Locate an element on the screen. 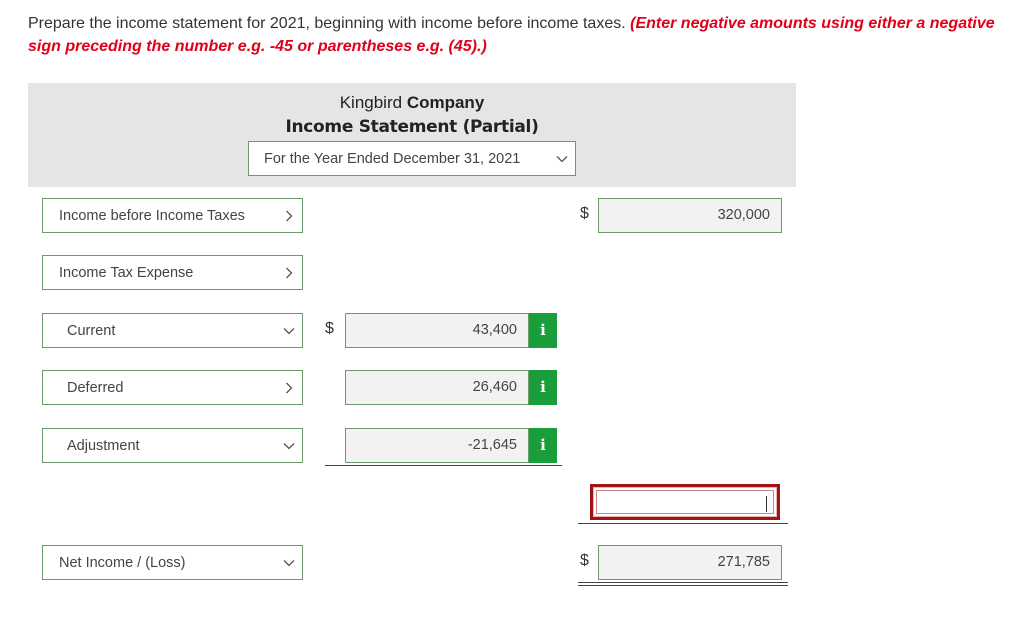 The width and height of the screenshot is (1024, 625). total-tax-input is located at coordinates (685, 502).